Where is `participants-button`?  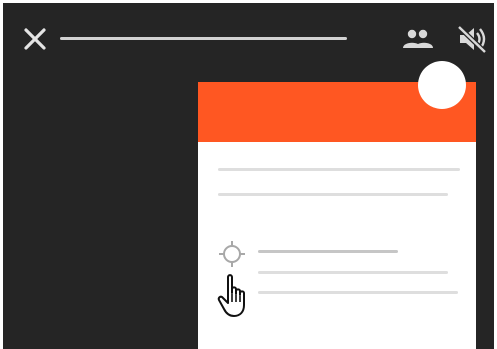
participants-button is located at coordinates (418, 39).